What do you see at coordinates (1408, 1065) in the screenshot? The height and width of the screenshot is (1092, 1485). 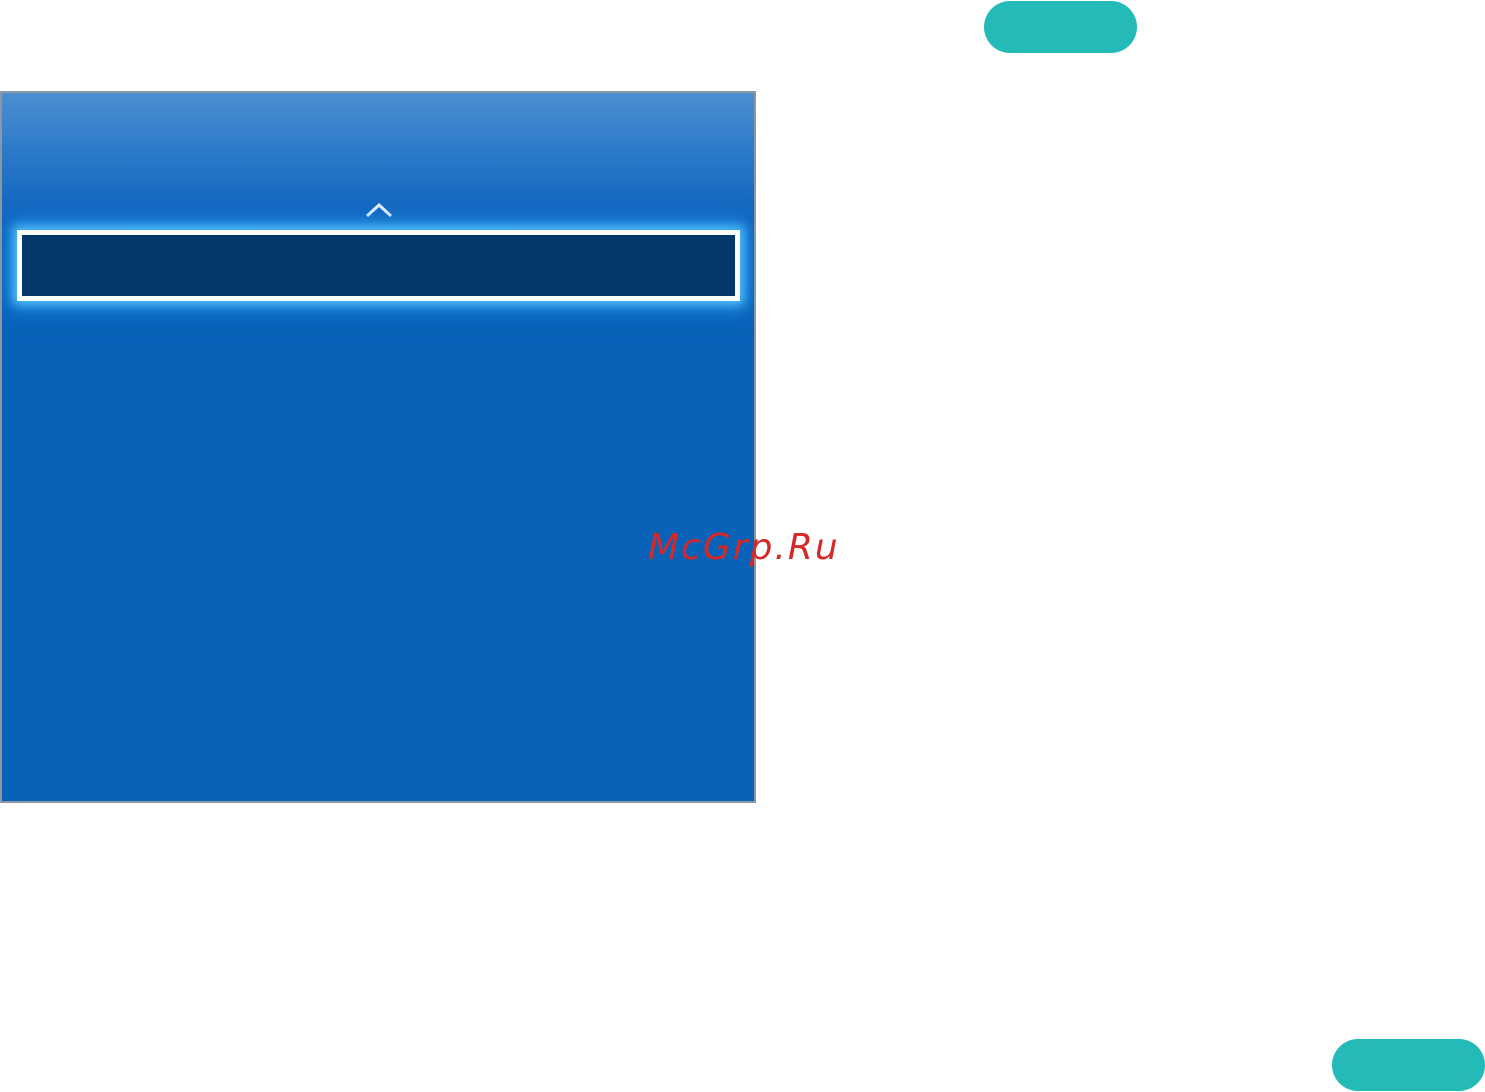 I see `bottom-pill-marker` at bounding box center [1408, 1065].